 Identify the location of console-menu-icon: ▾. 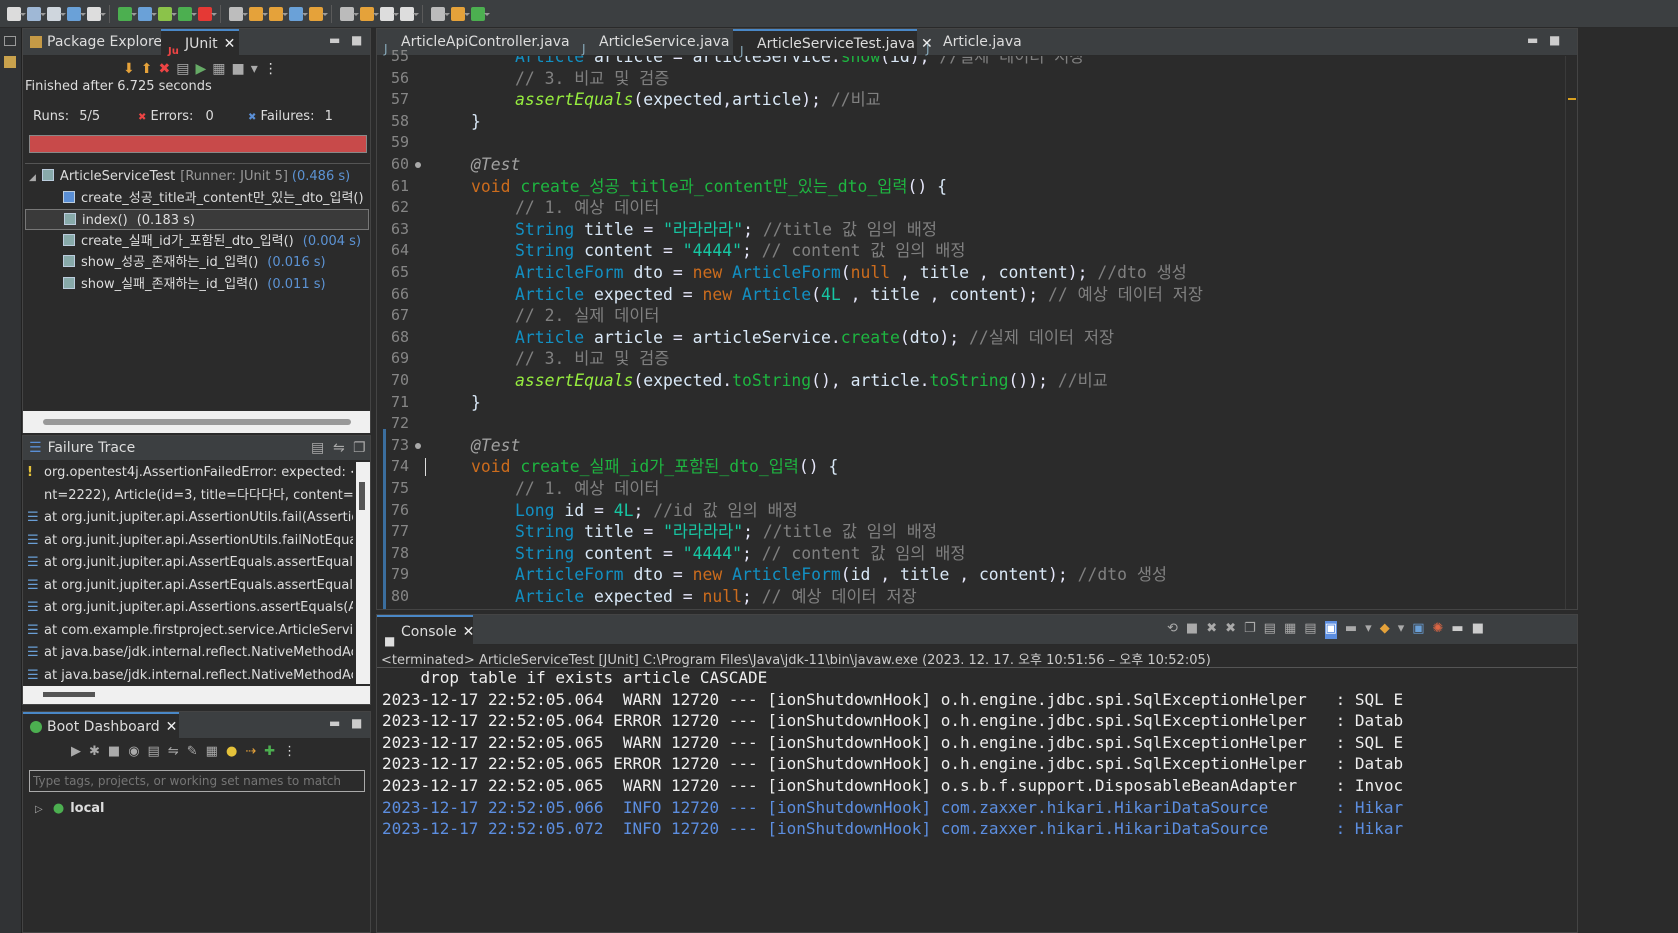
(1401, 630).